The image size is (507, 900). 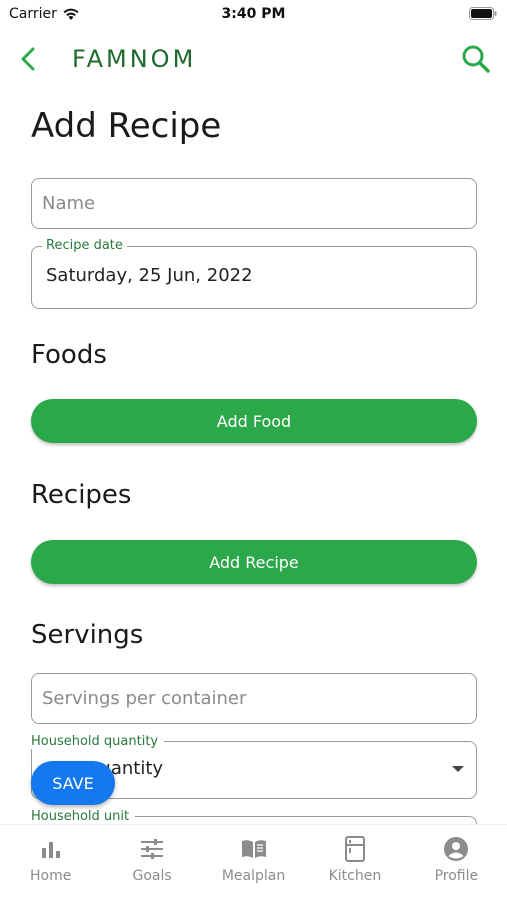 I want to click on battery-icon, so click(x=483, y=13).